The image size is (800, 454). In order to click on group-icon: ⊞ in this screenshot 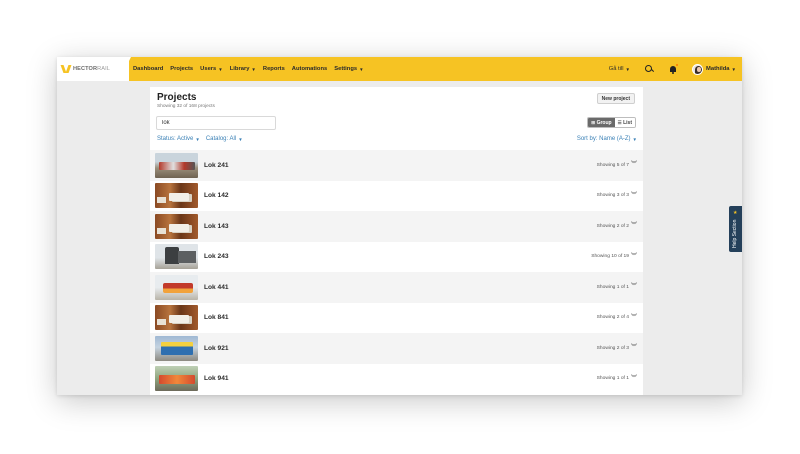, I will do `click(593, 122)`.